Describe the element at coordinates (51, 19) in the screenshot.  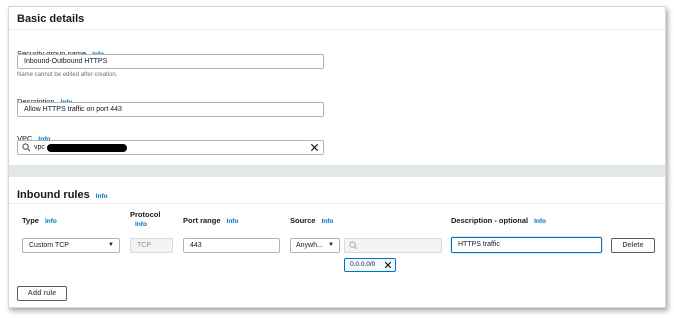
I see `basic-details-heading: Basic details` at that location.